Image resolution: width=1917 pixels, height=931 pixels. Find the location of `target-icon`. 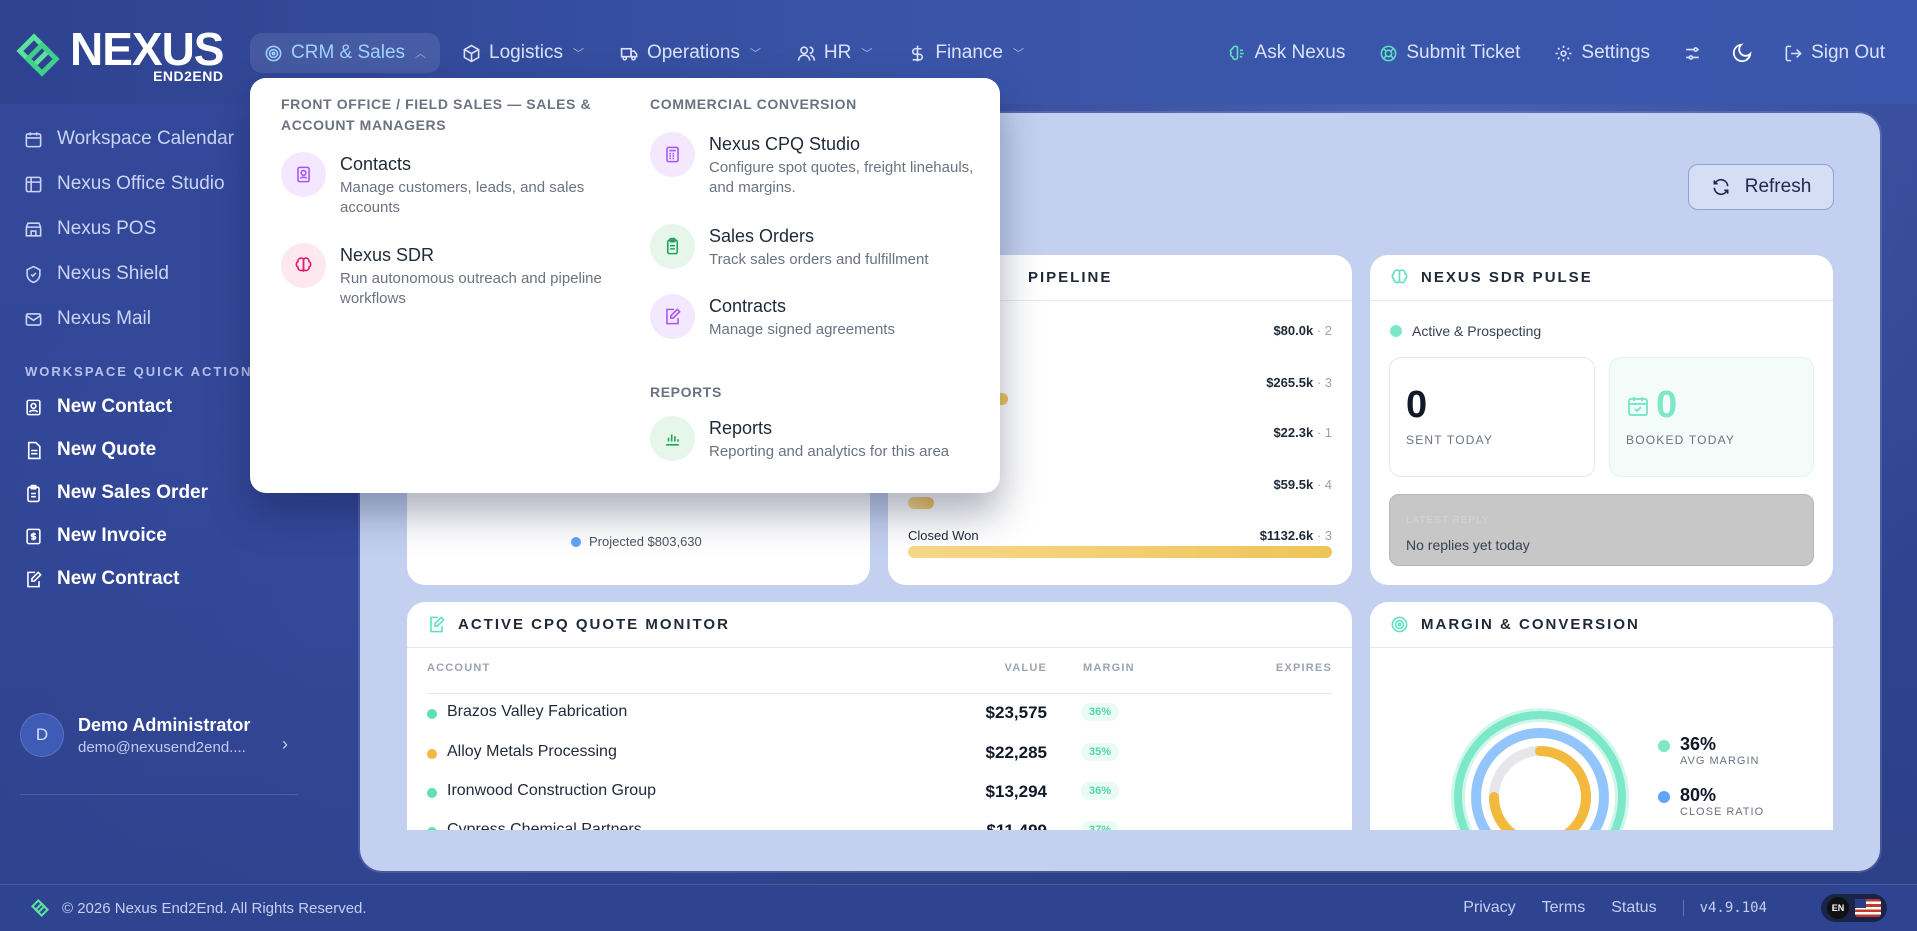

target-icon is located at coordinates (1399, 624).